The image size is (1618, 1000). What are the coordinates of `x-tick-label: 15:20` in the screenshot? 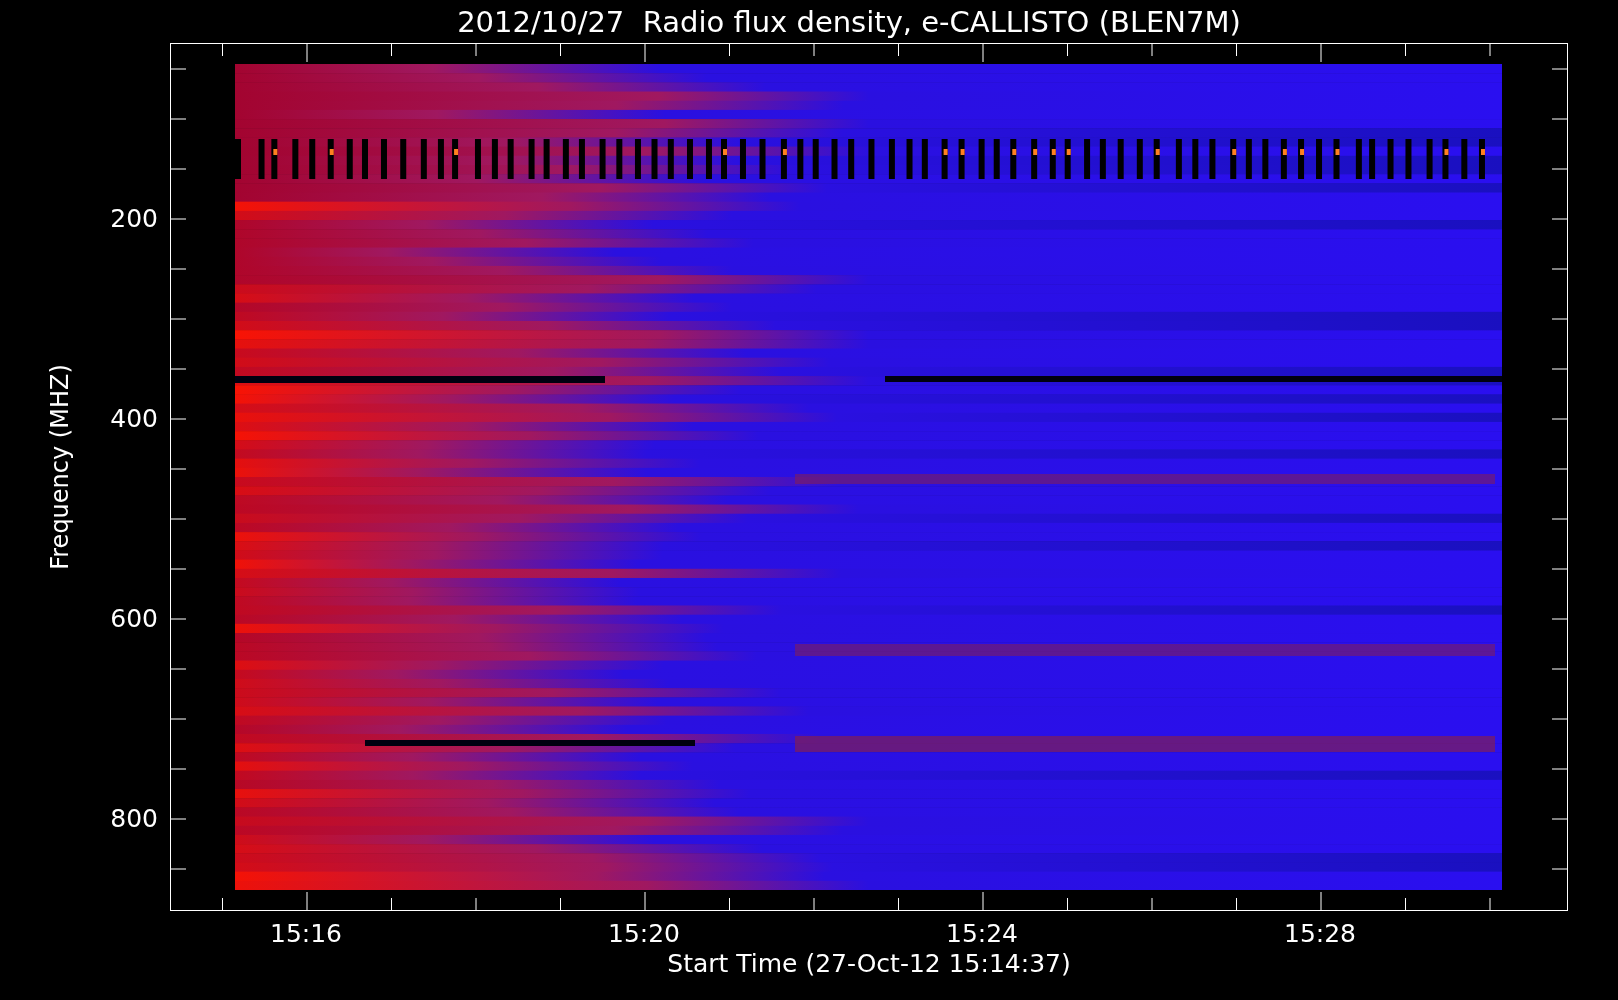 It's located at (644, 933).